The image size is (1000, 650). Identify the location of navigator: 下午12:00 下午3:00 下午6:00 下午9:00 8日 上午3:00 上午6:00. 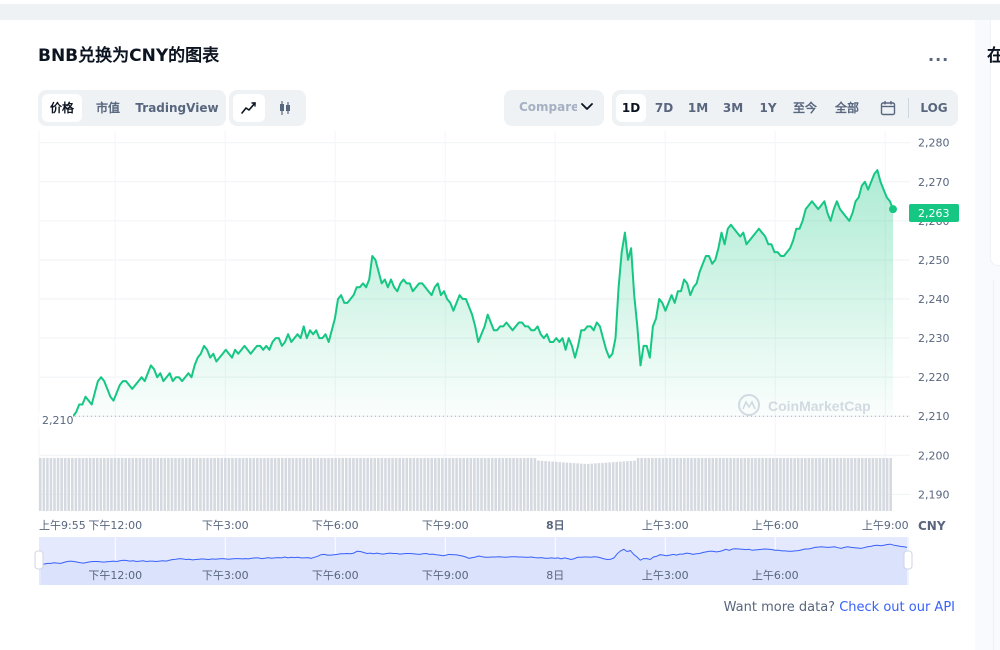
(473, 561).